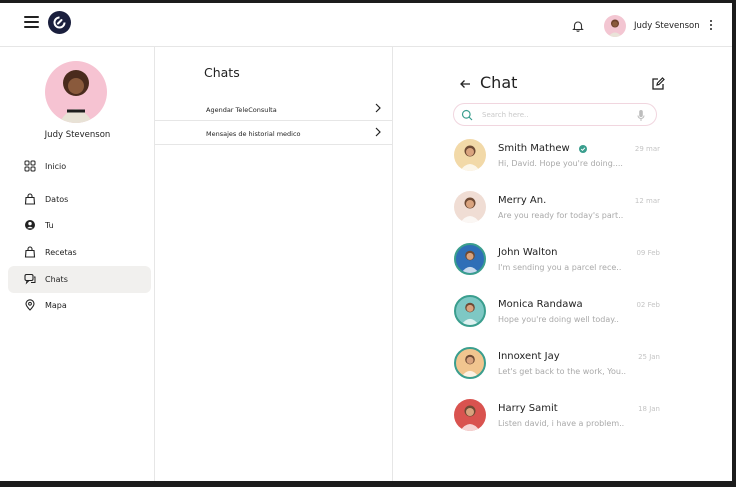 Image resolution: width=736 pixels, height=487 pixels. What do you see at coordinates (241, 110) in the screenshot?
I see `menu-item-label: Agendar TeleConsulta` at bounding box center [241, 110].